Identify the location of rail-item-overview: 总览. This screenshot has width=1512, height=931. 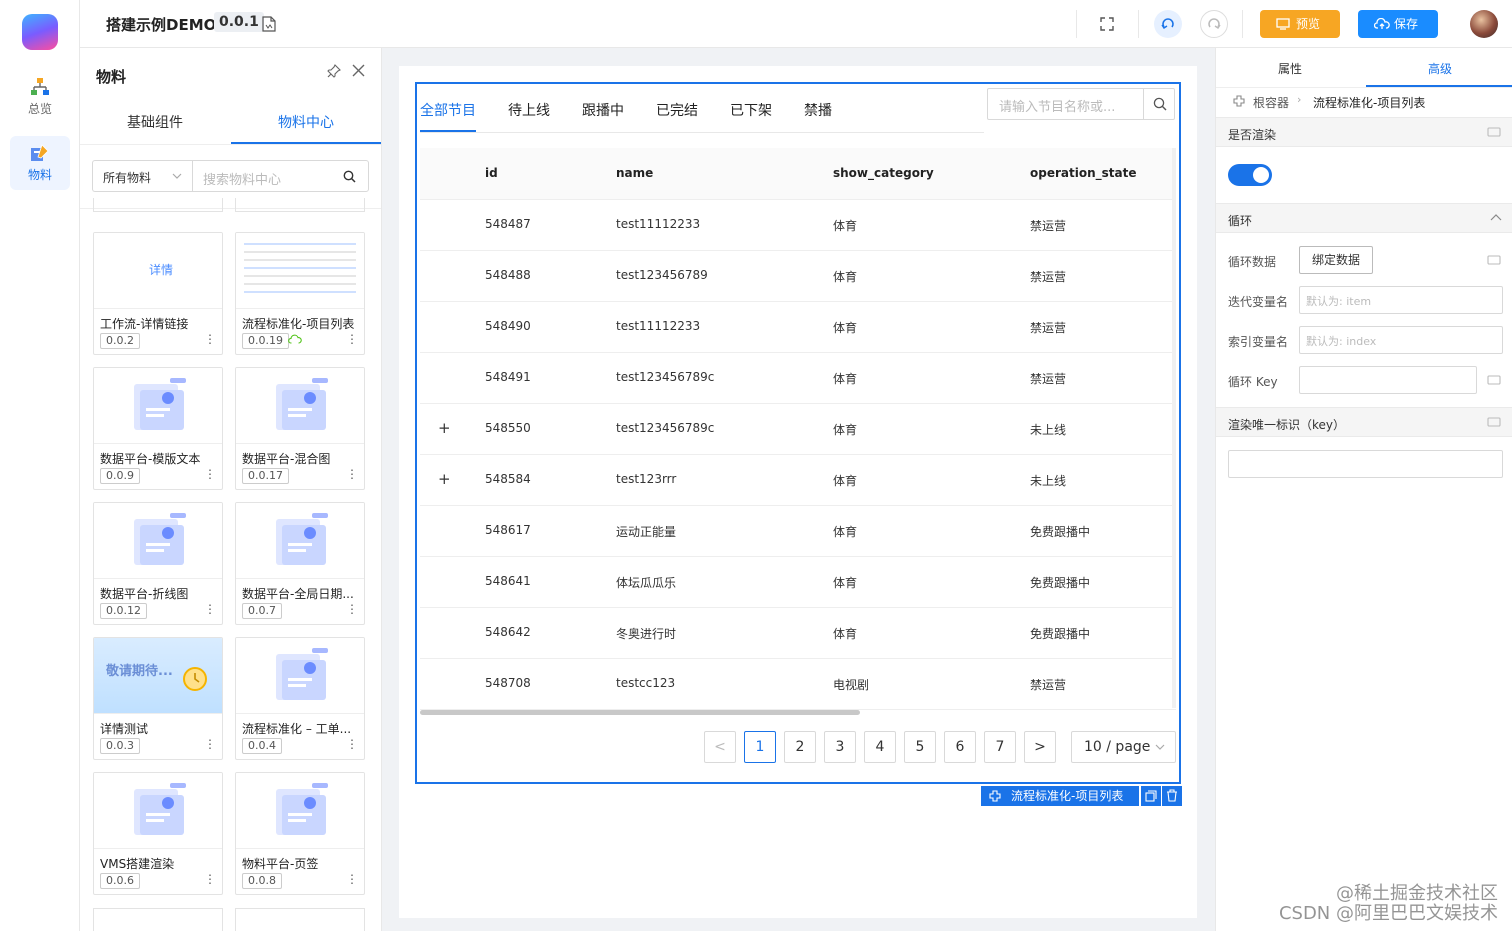
(40, 97).